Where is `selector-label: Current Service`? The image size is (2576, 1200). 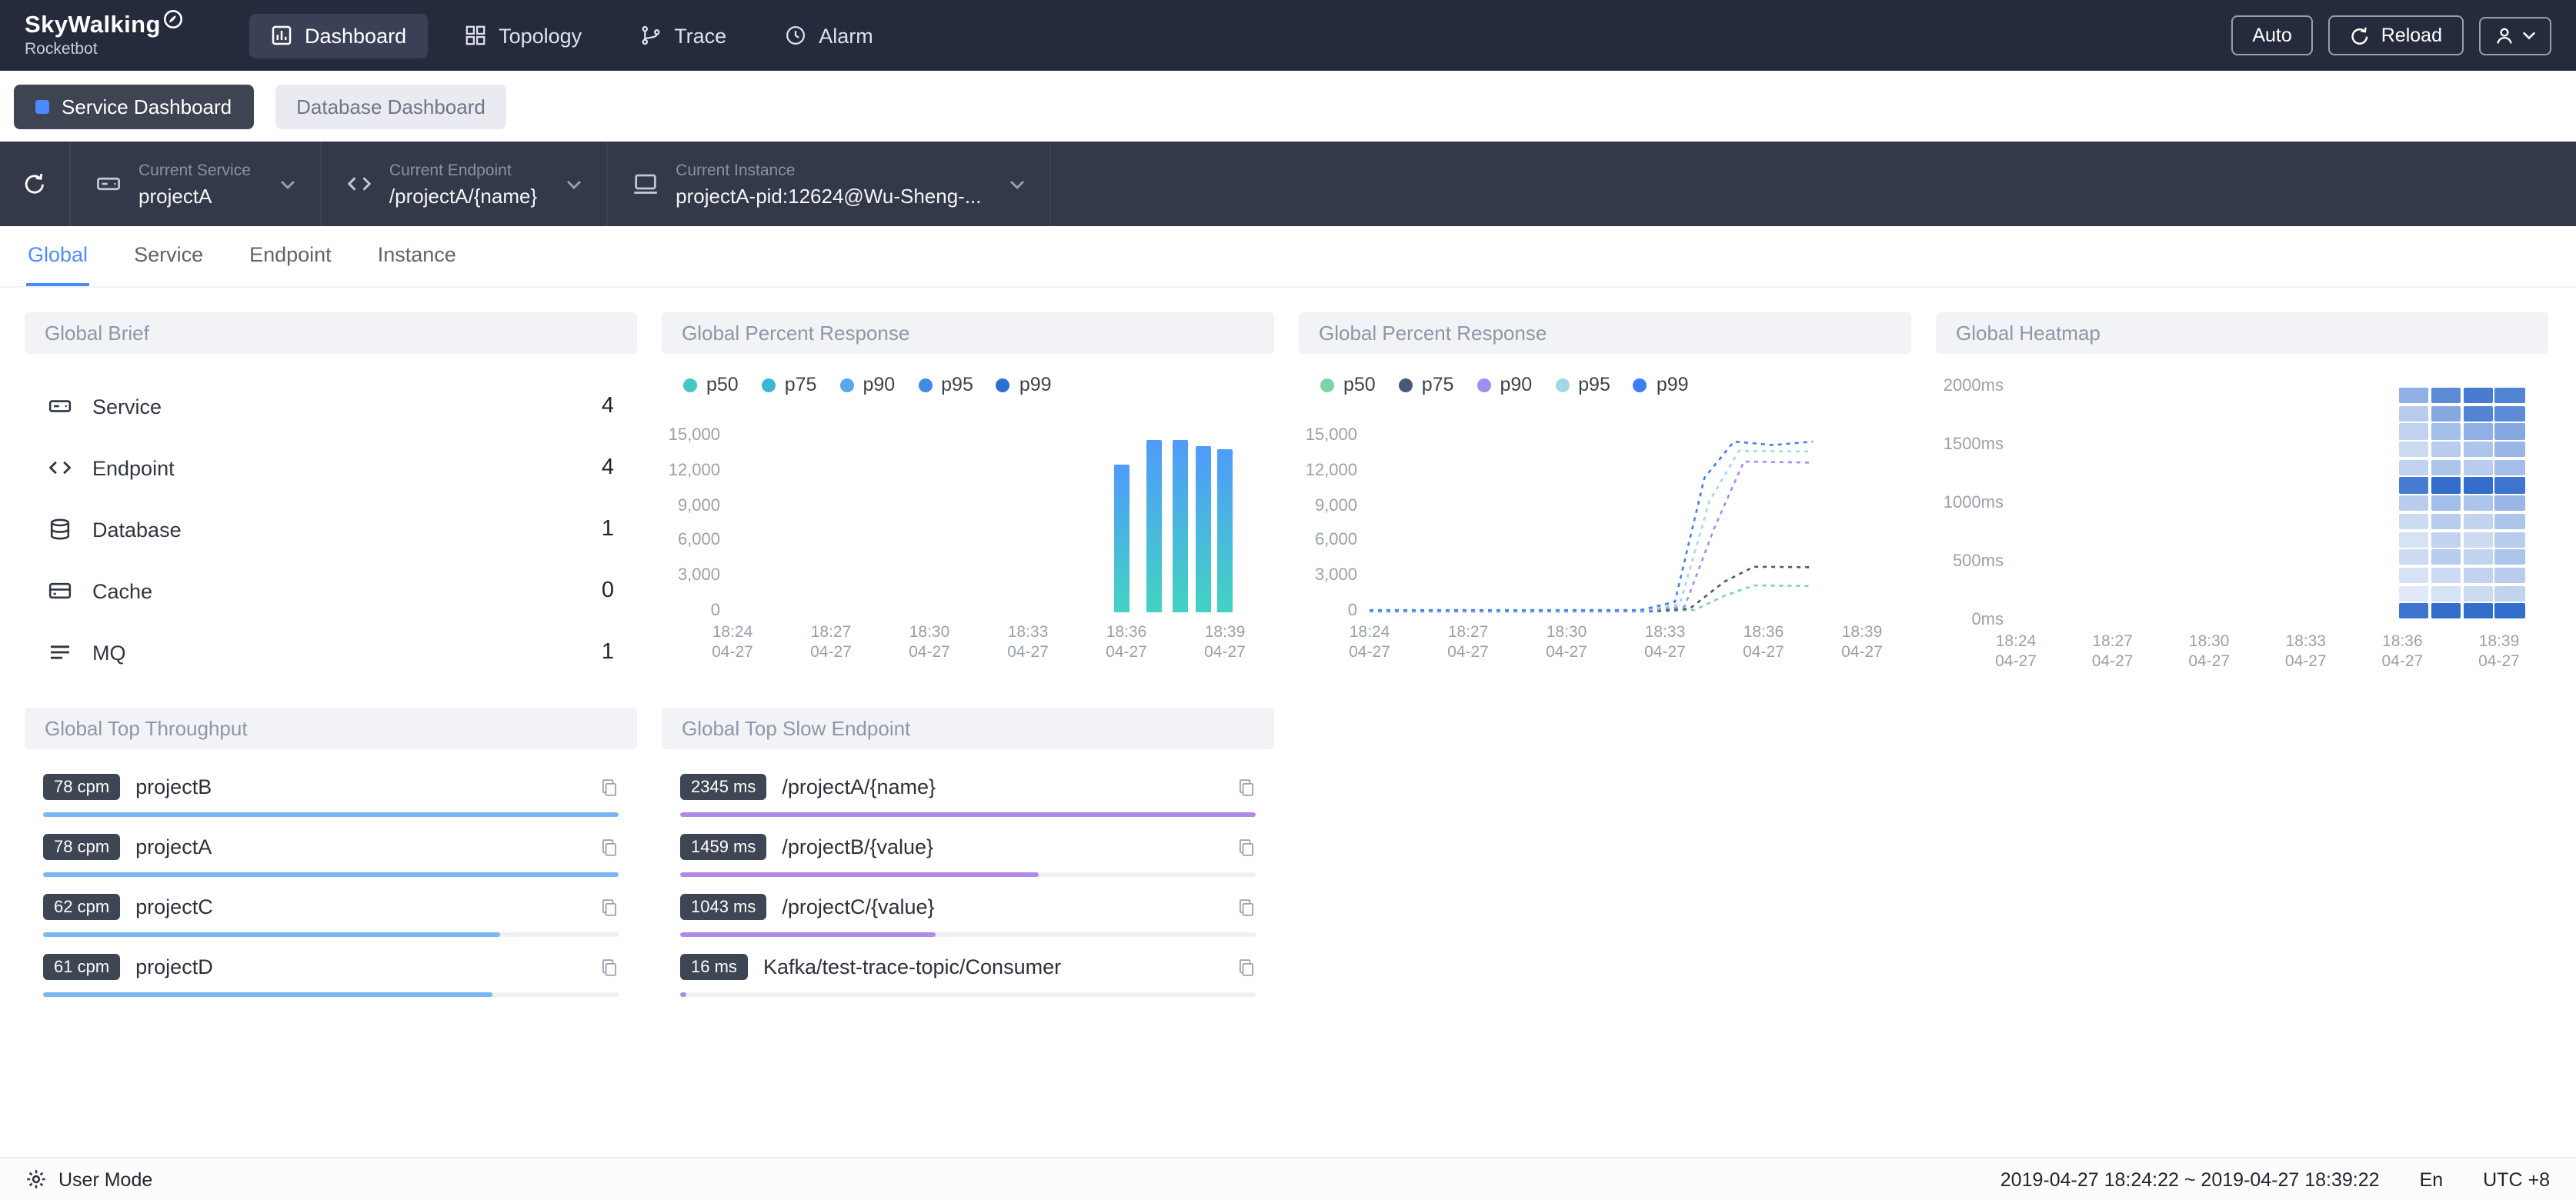 selector-label: Current Service is located at coordinates (195, 170).